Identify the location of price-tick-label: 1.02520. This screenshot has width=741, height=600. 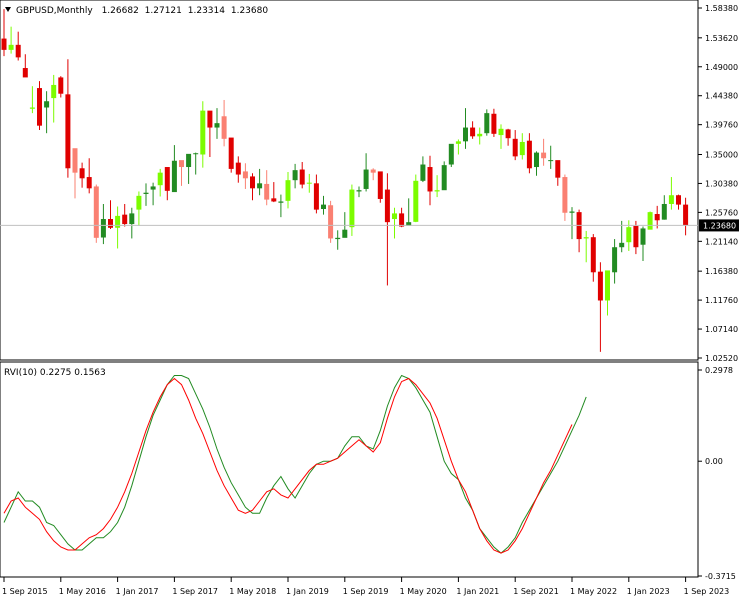
(721, 358).